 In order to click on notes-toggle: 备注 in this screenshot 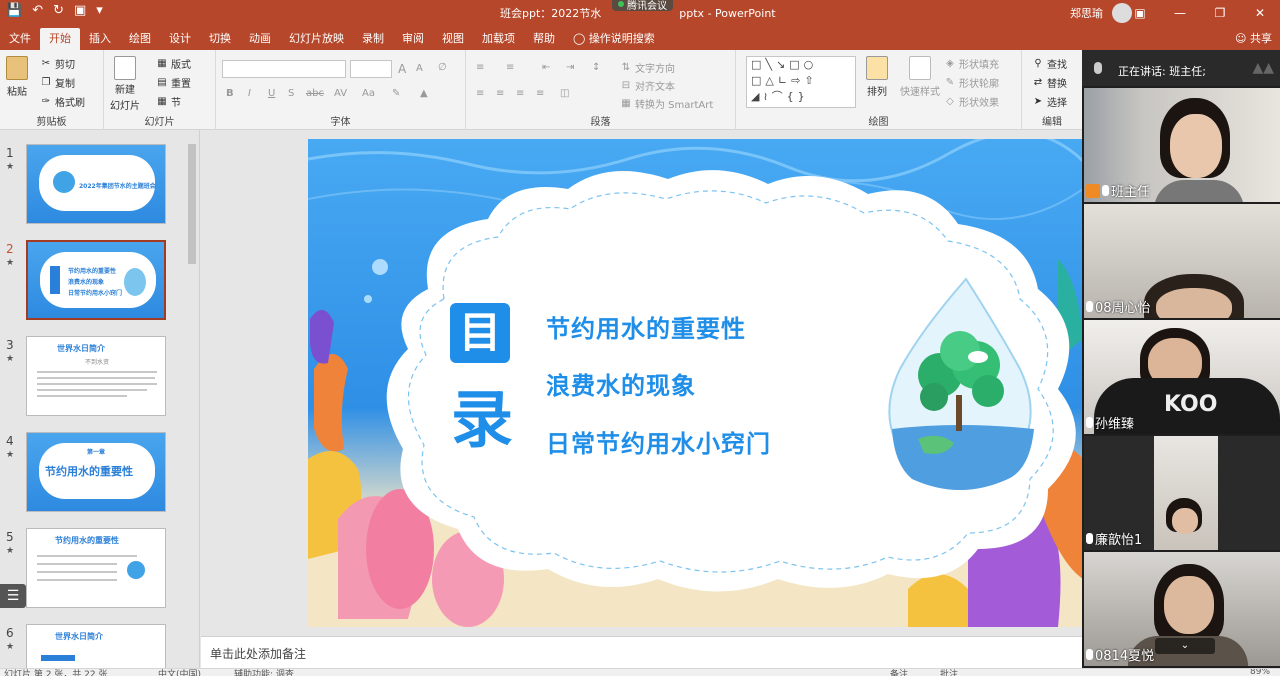, I will do `click(899, 672)`.